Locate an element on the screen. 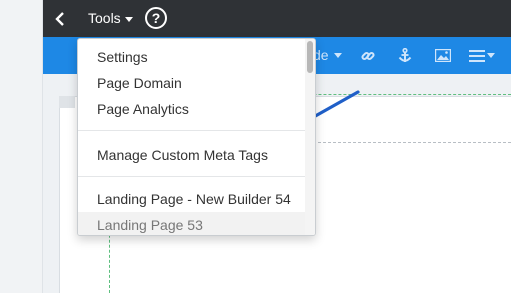  anchor-icon is located at coordinates (405, 54).